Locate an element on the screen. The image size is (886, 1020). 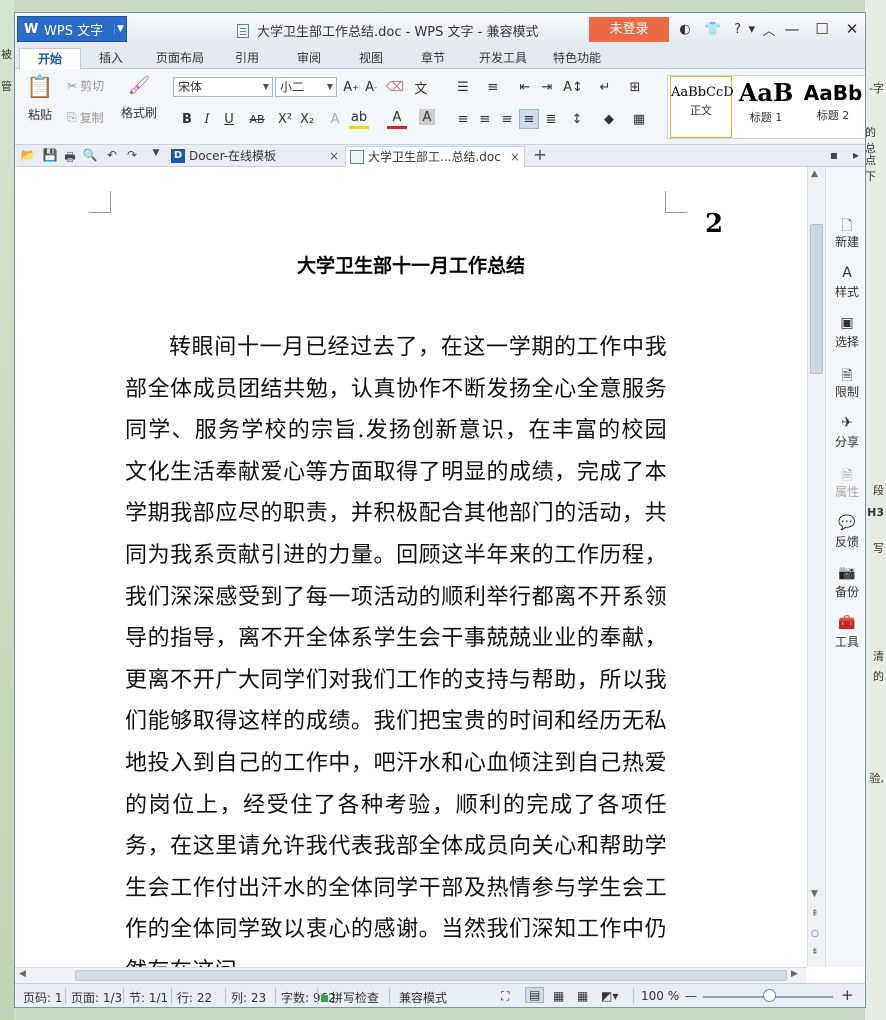
increase-indent-icon: ⇥ is located at coordinates (547, 87).